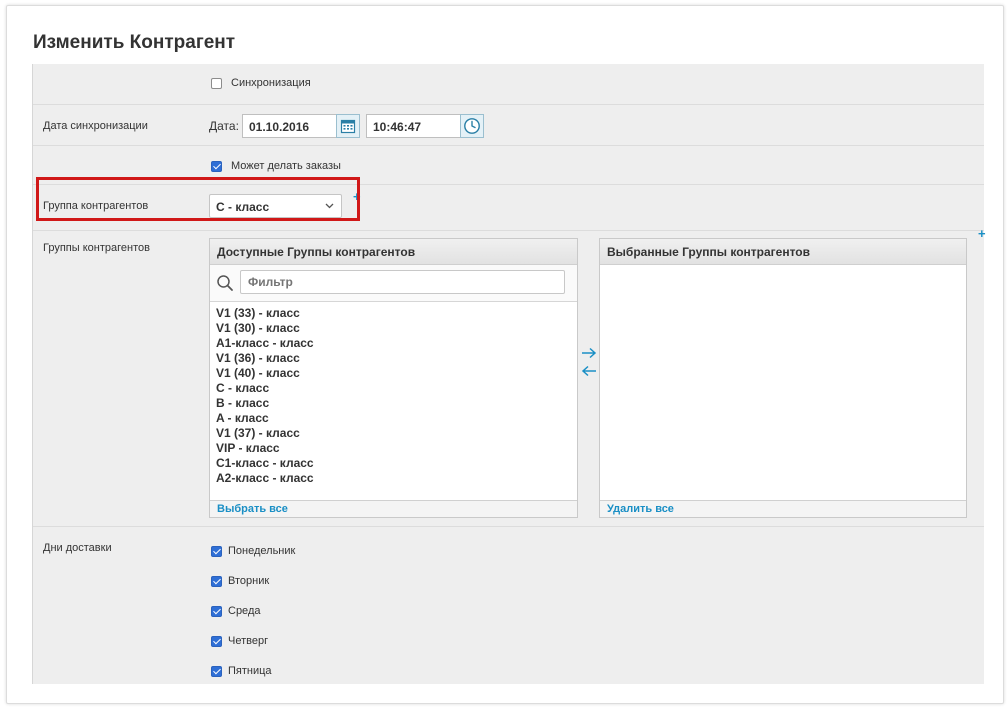  What do you see at coordinates (413, 126) in the screenshot?
I see `time-input: 10:46:47` at bounding box center [413, 126].